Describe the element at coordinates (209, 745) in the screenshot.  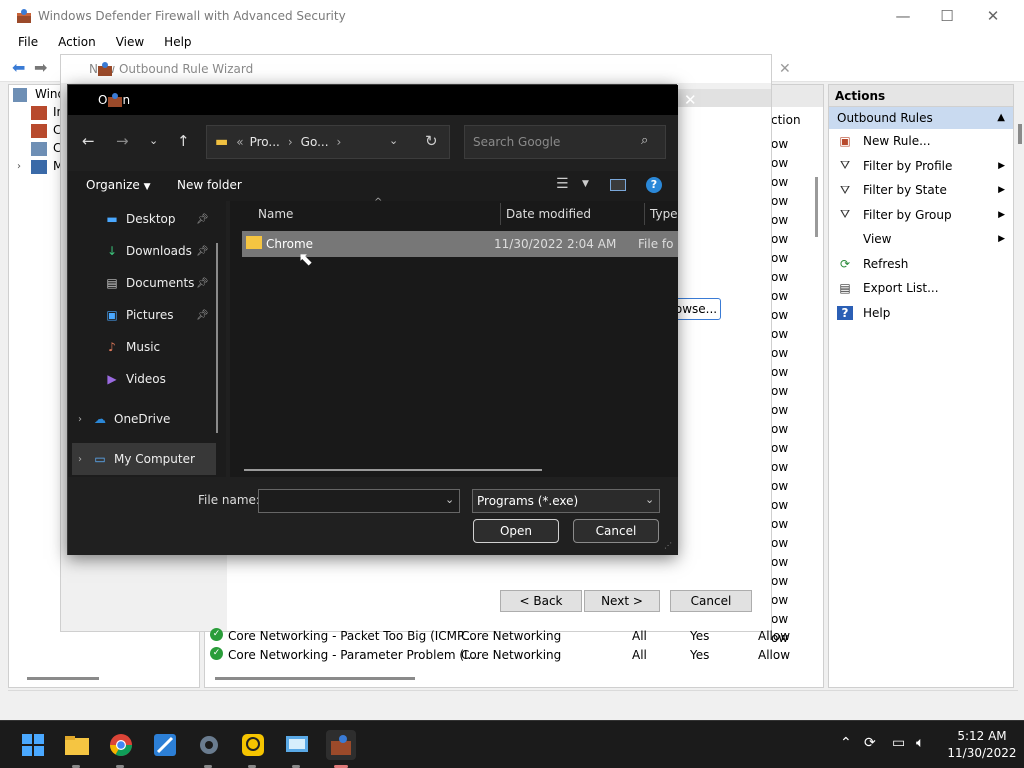
I see `settings-gear-icon` at that location.